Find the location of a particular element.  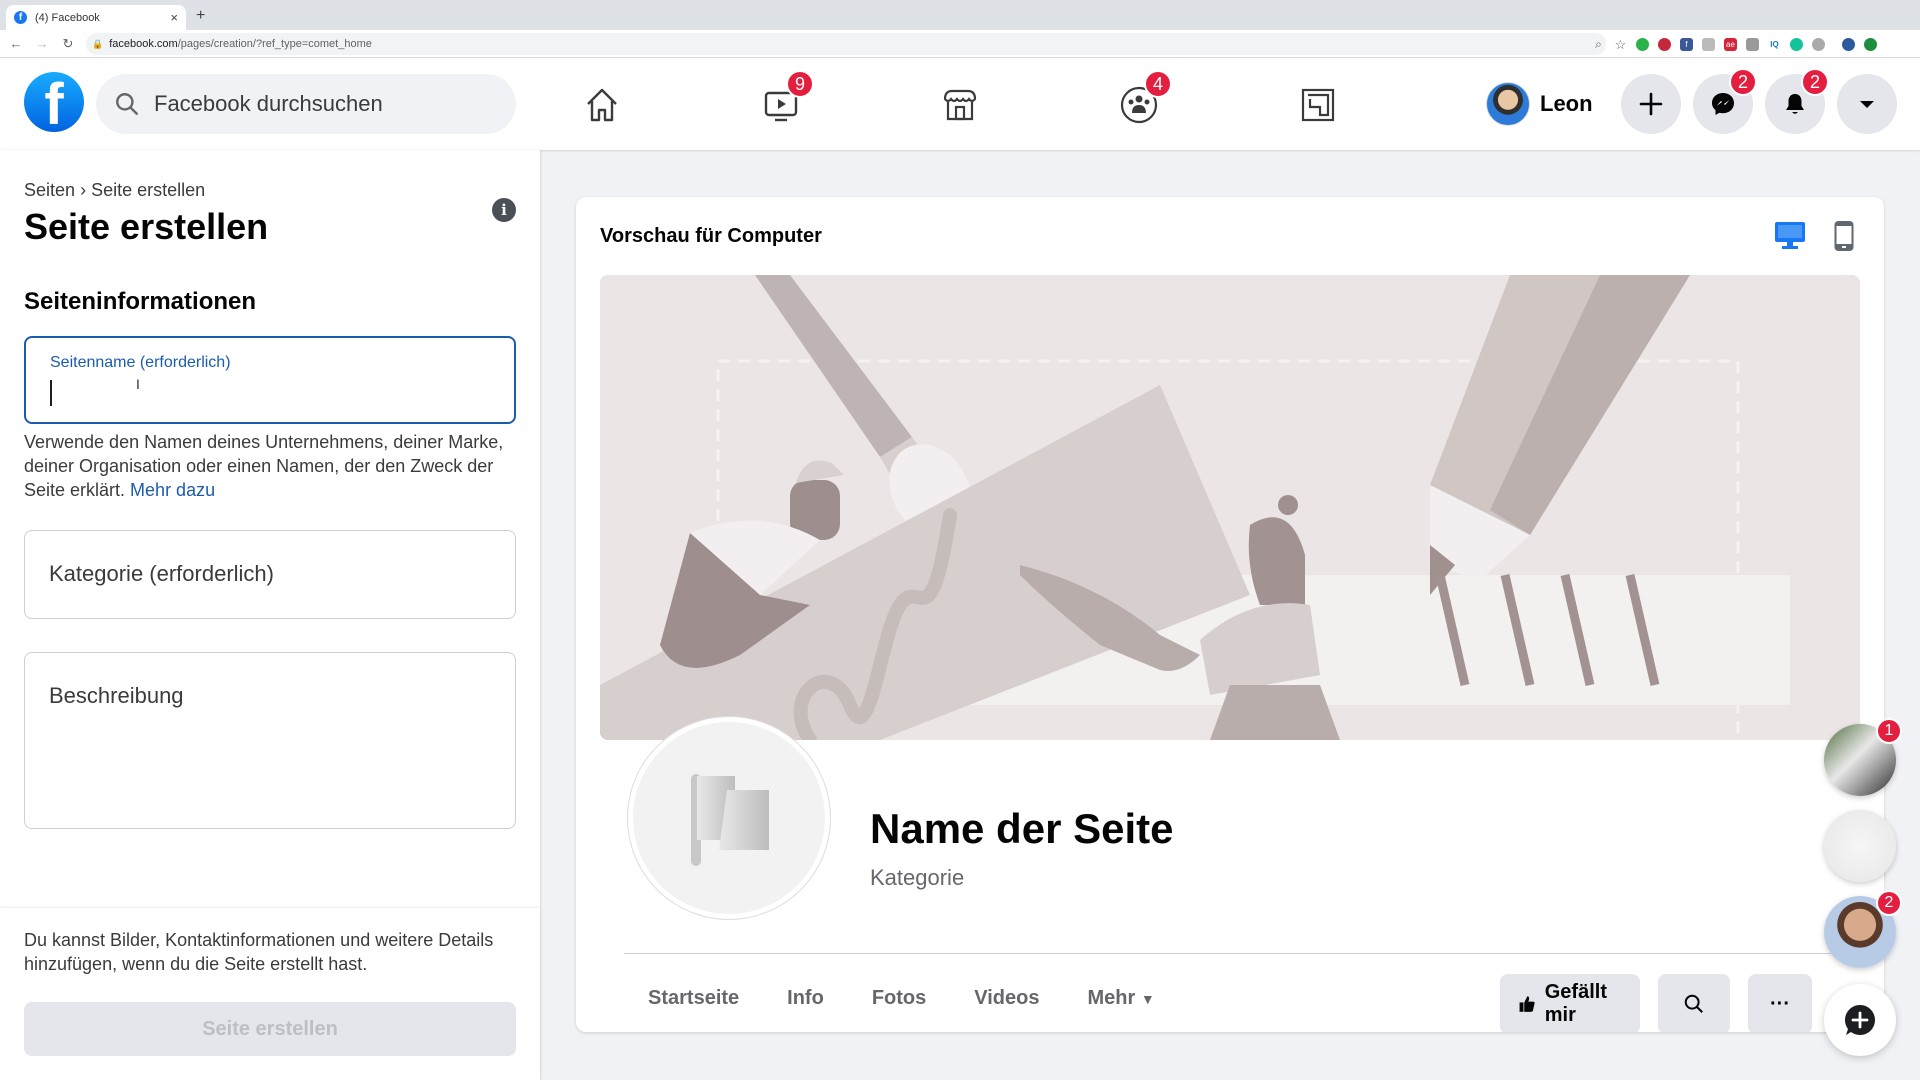

tab-more-label: Mehr is located at coordinates (1111, 998).